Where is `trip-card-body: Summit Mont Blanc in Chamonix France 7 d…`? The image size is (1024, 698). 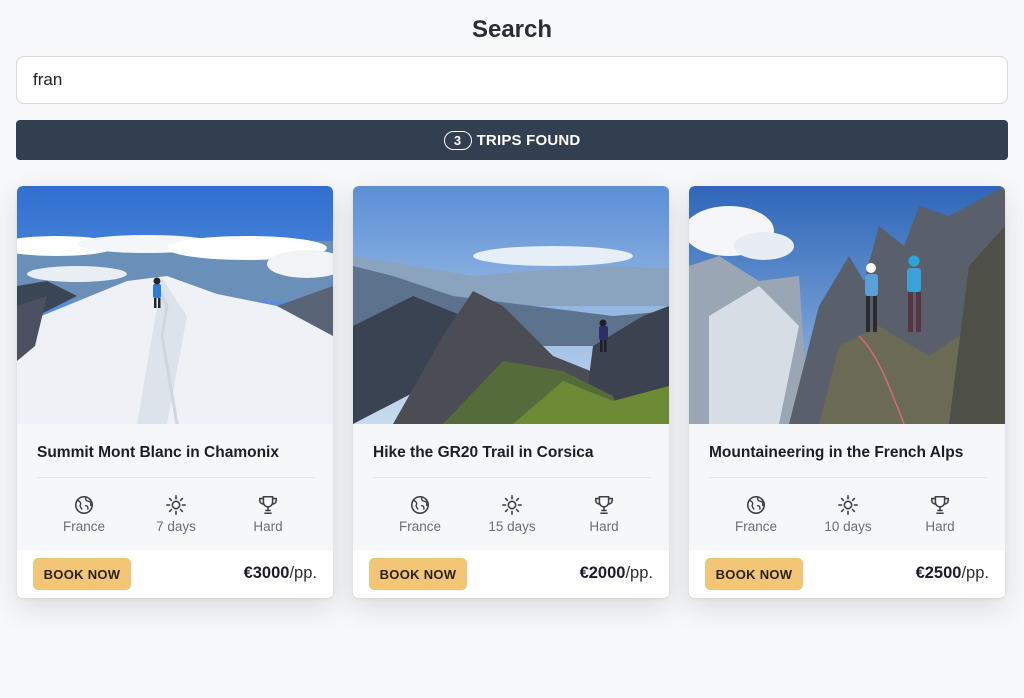
trip-card-body: Summit Mont Blanc in Chamonix France 7 d… is located at coordinates (175, 487).